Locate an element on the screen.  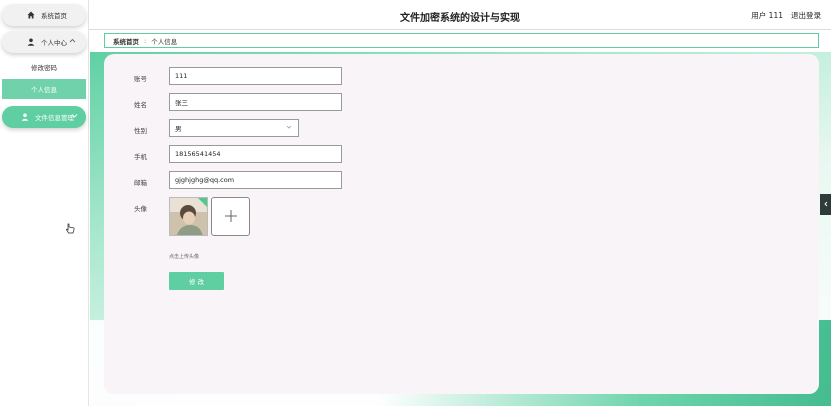
breadcrumb-current: 个人信息 is located at coordinates (164, 41).